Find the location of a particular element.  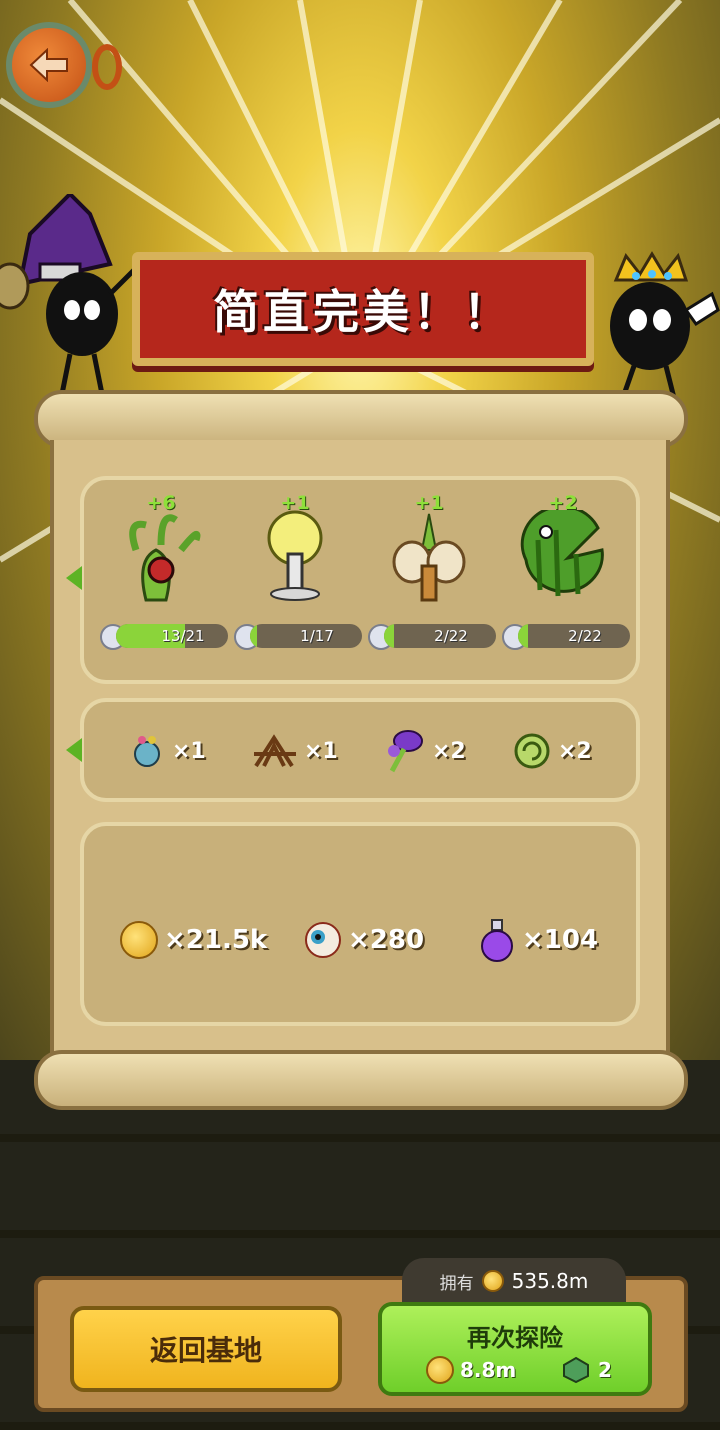

resource-item: ×21.5k is located at coordinates (193, 940).